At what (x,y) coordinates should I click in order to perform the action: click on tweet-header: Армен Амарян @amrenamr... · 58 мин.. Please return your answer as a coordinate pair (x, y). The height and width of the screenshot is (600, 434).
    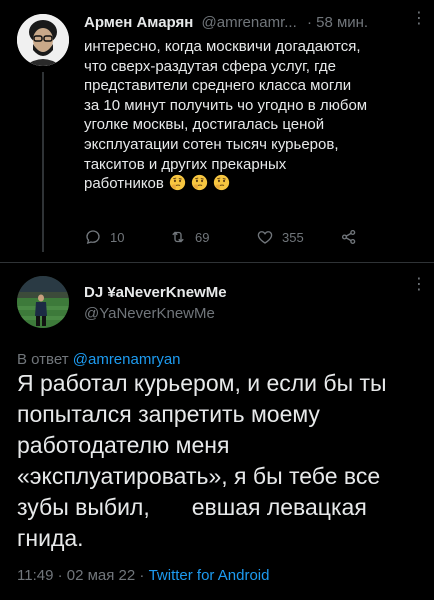
    Looking at the image, I should click on (254, 24).